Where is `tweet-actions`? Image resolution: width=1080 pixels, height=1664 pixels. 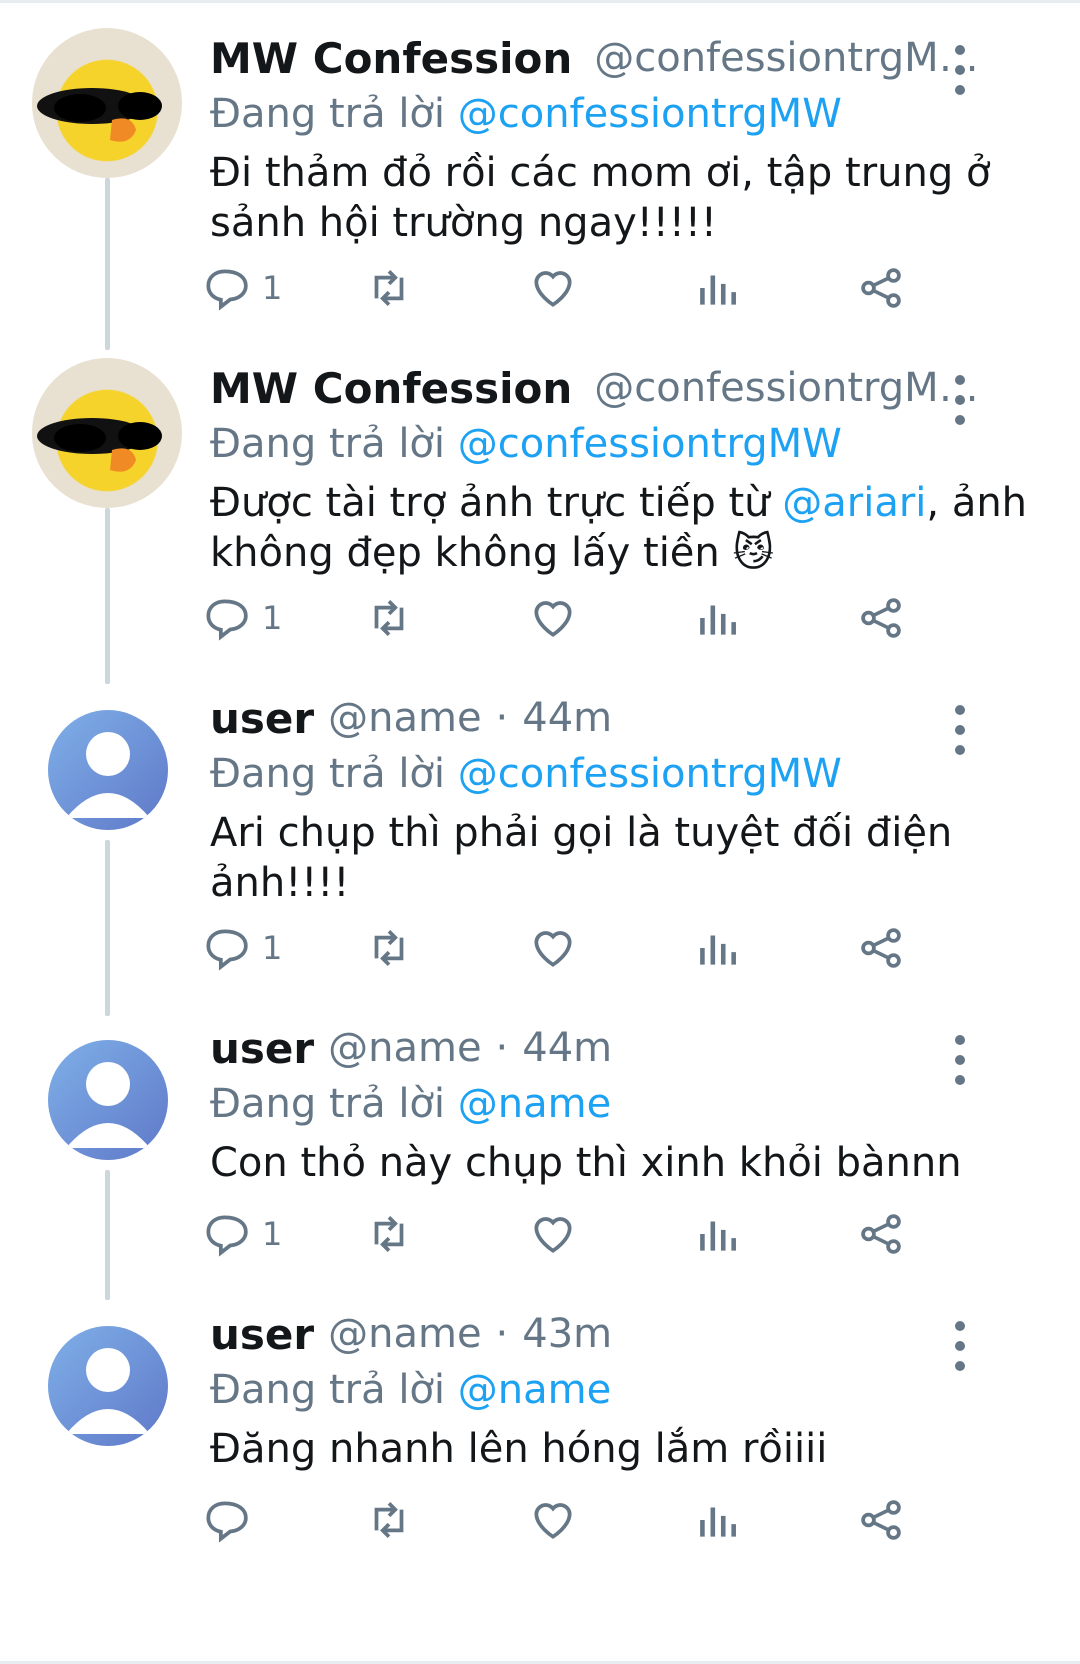 tweet-actions is located at coordinates (610, 1520).